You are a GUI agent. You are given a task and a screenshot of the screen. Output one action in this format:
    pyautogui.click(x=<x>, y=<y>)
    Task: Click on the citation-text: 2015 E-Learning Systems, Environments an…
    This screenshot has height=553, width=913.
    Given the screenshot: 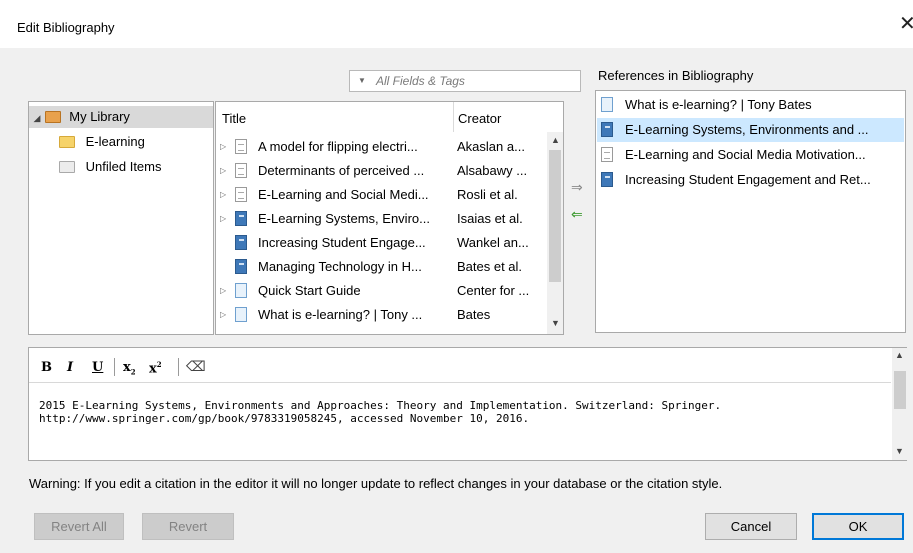 What is the action you would take?
    pyautogui.click(x=464, y=412)
    